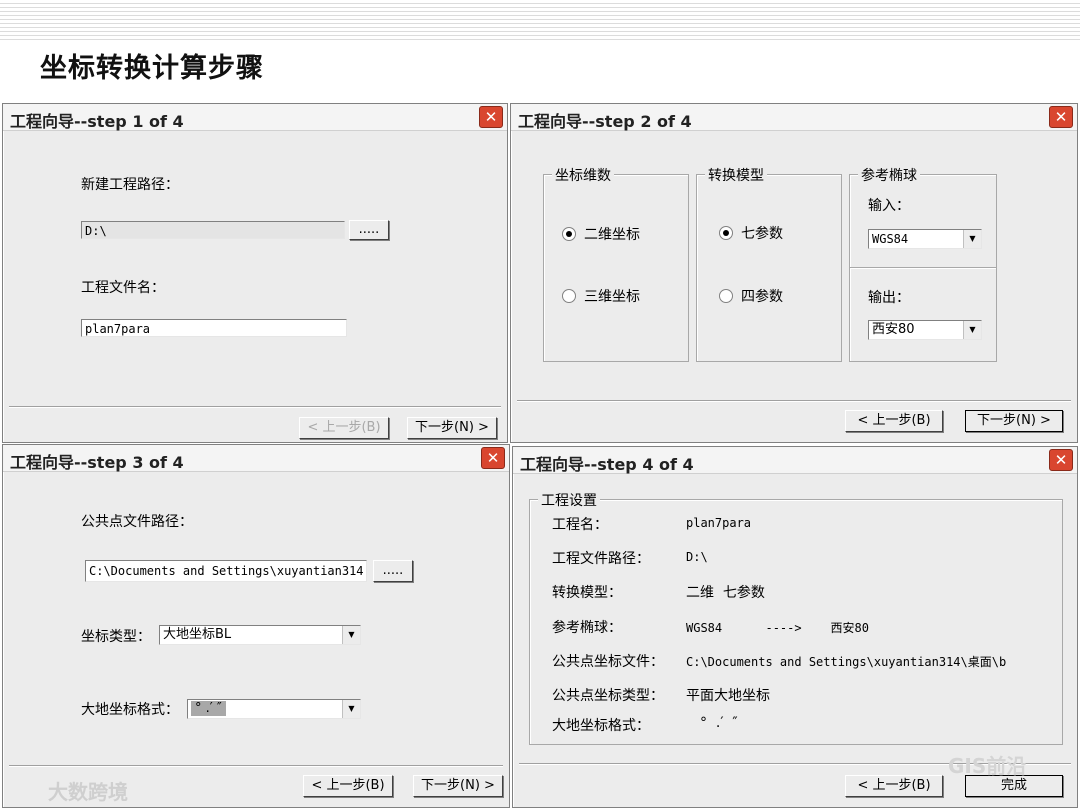 The width and height of the screenshot is (1080, 810). What do you see at coordinates (893, 329) in the screenshot?
I see `select-value: 西安80` at bounding box center [893, 329].